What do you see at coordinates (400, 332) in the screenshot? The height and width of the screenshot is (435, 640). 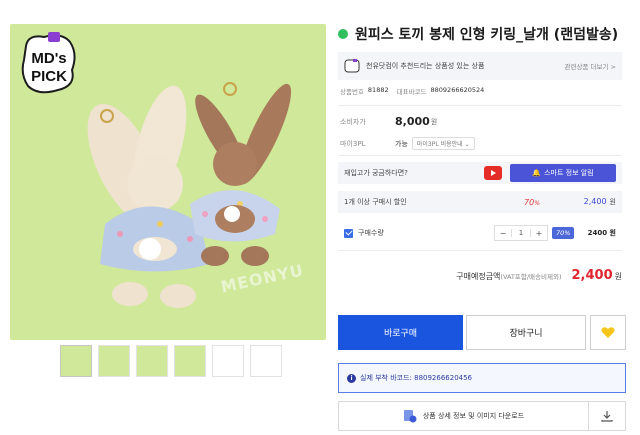 I see `buy-now-button: 바로구매` at bounding box center [400, 332].